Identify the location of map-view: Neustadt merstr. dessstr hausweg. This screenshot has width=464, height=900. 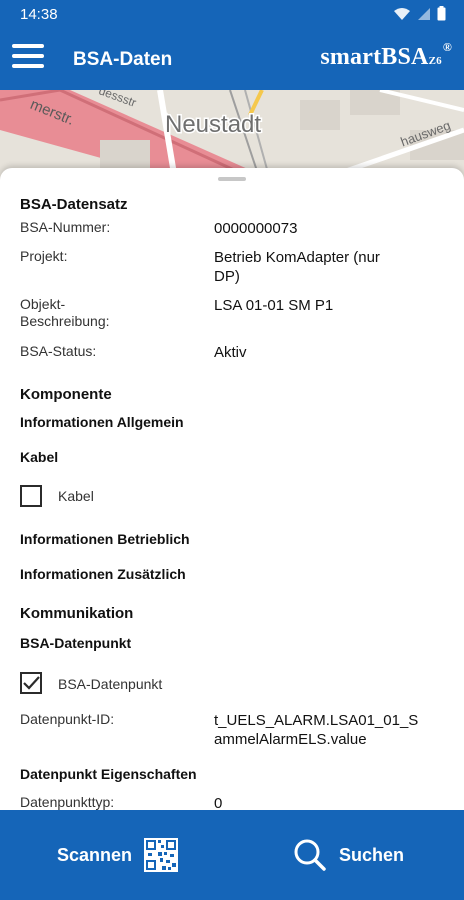
(232, 135).